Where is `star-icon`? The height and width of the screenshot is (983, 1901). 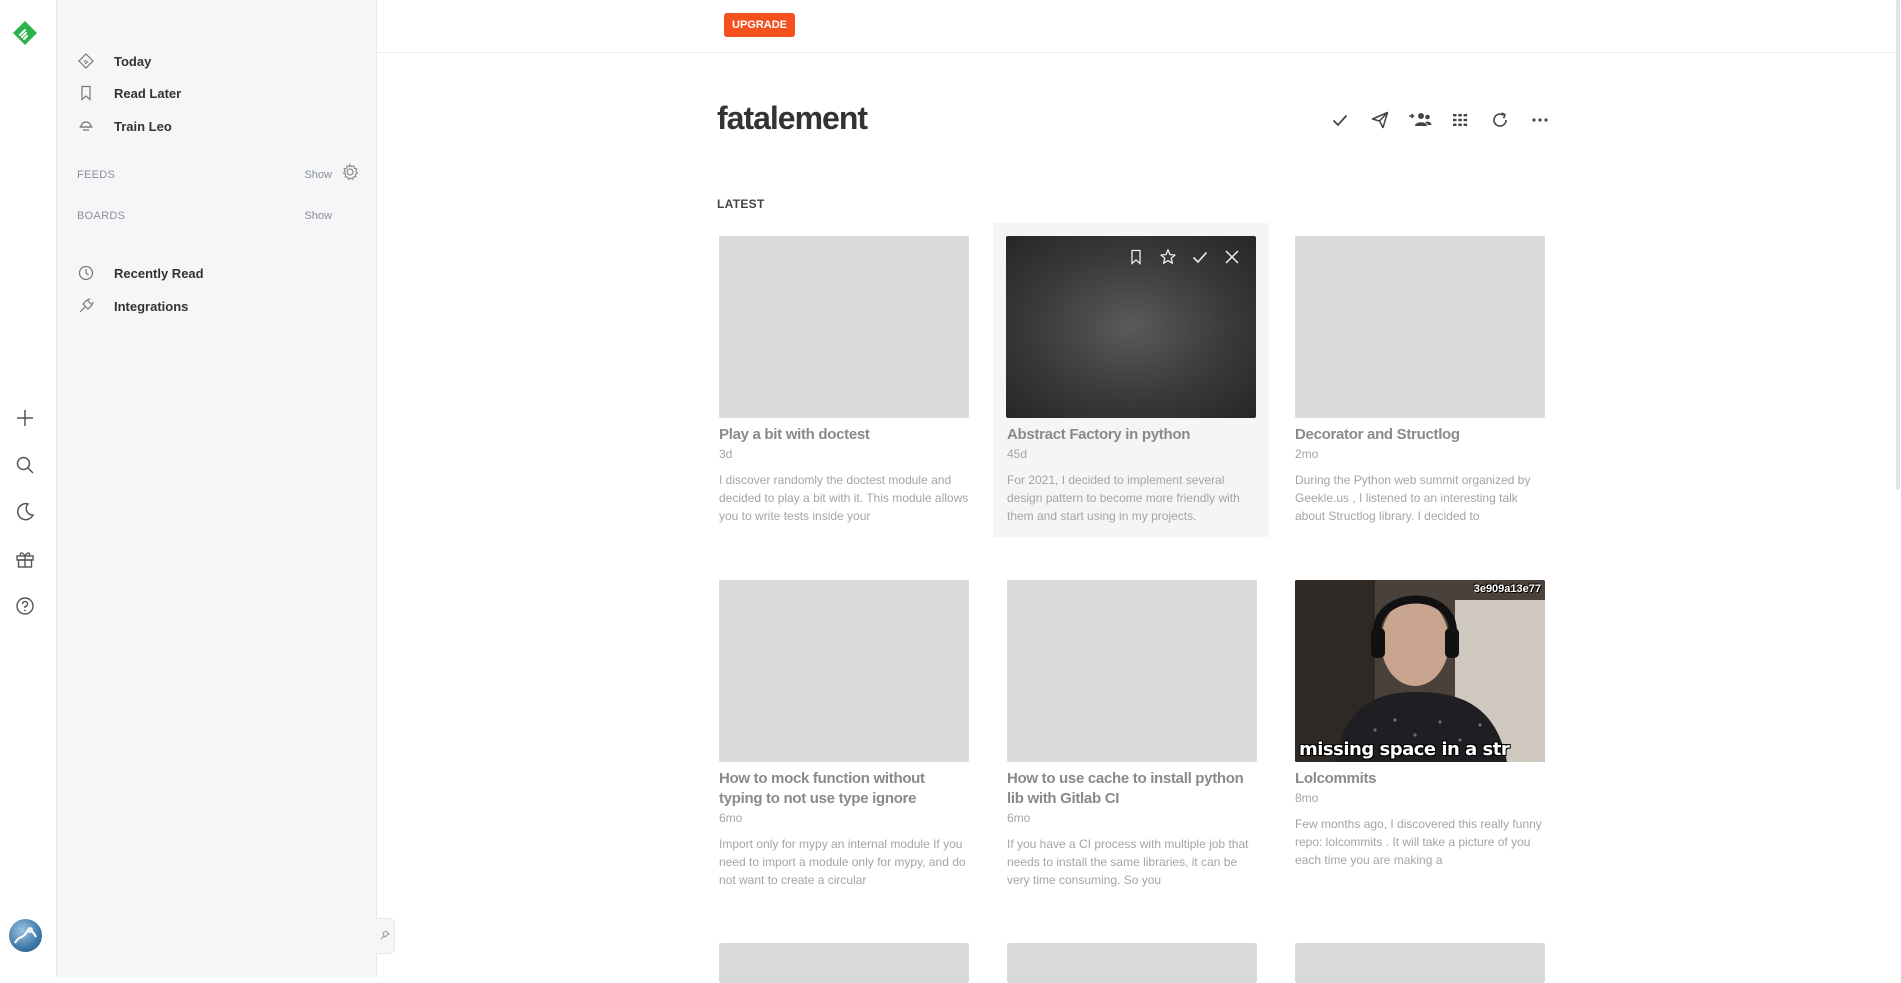
star-icon is located at coordinates (1168, 257).